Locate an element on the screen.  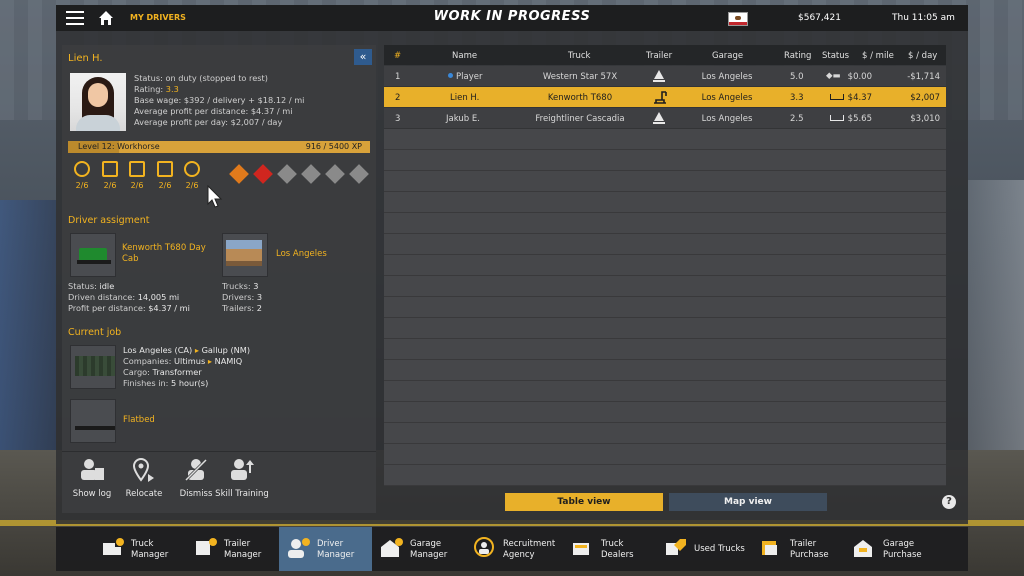
dismiss-icon is located at coordinates (196, 470).